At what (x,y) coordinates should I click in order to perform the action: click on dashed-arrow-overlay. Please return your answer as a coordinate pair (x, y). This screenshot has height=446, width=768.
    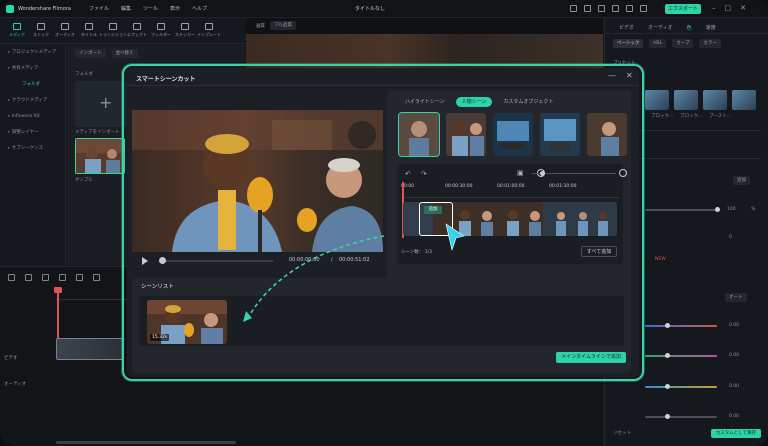
    Looking at the image, I should click on (354, 272).